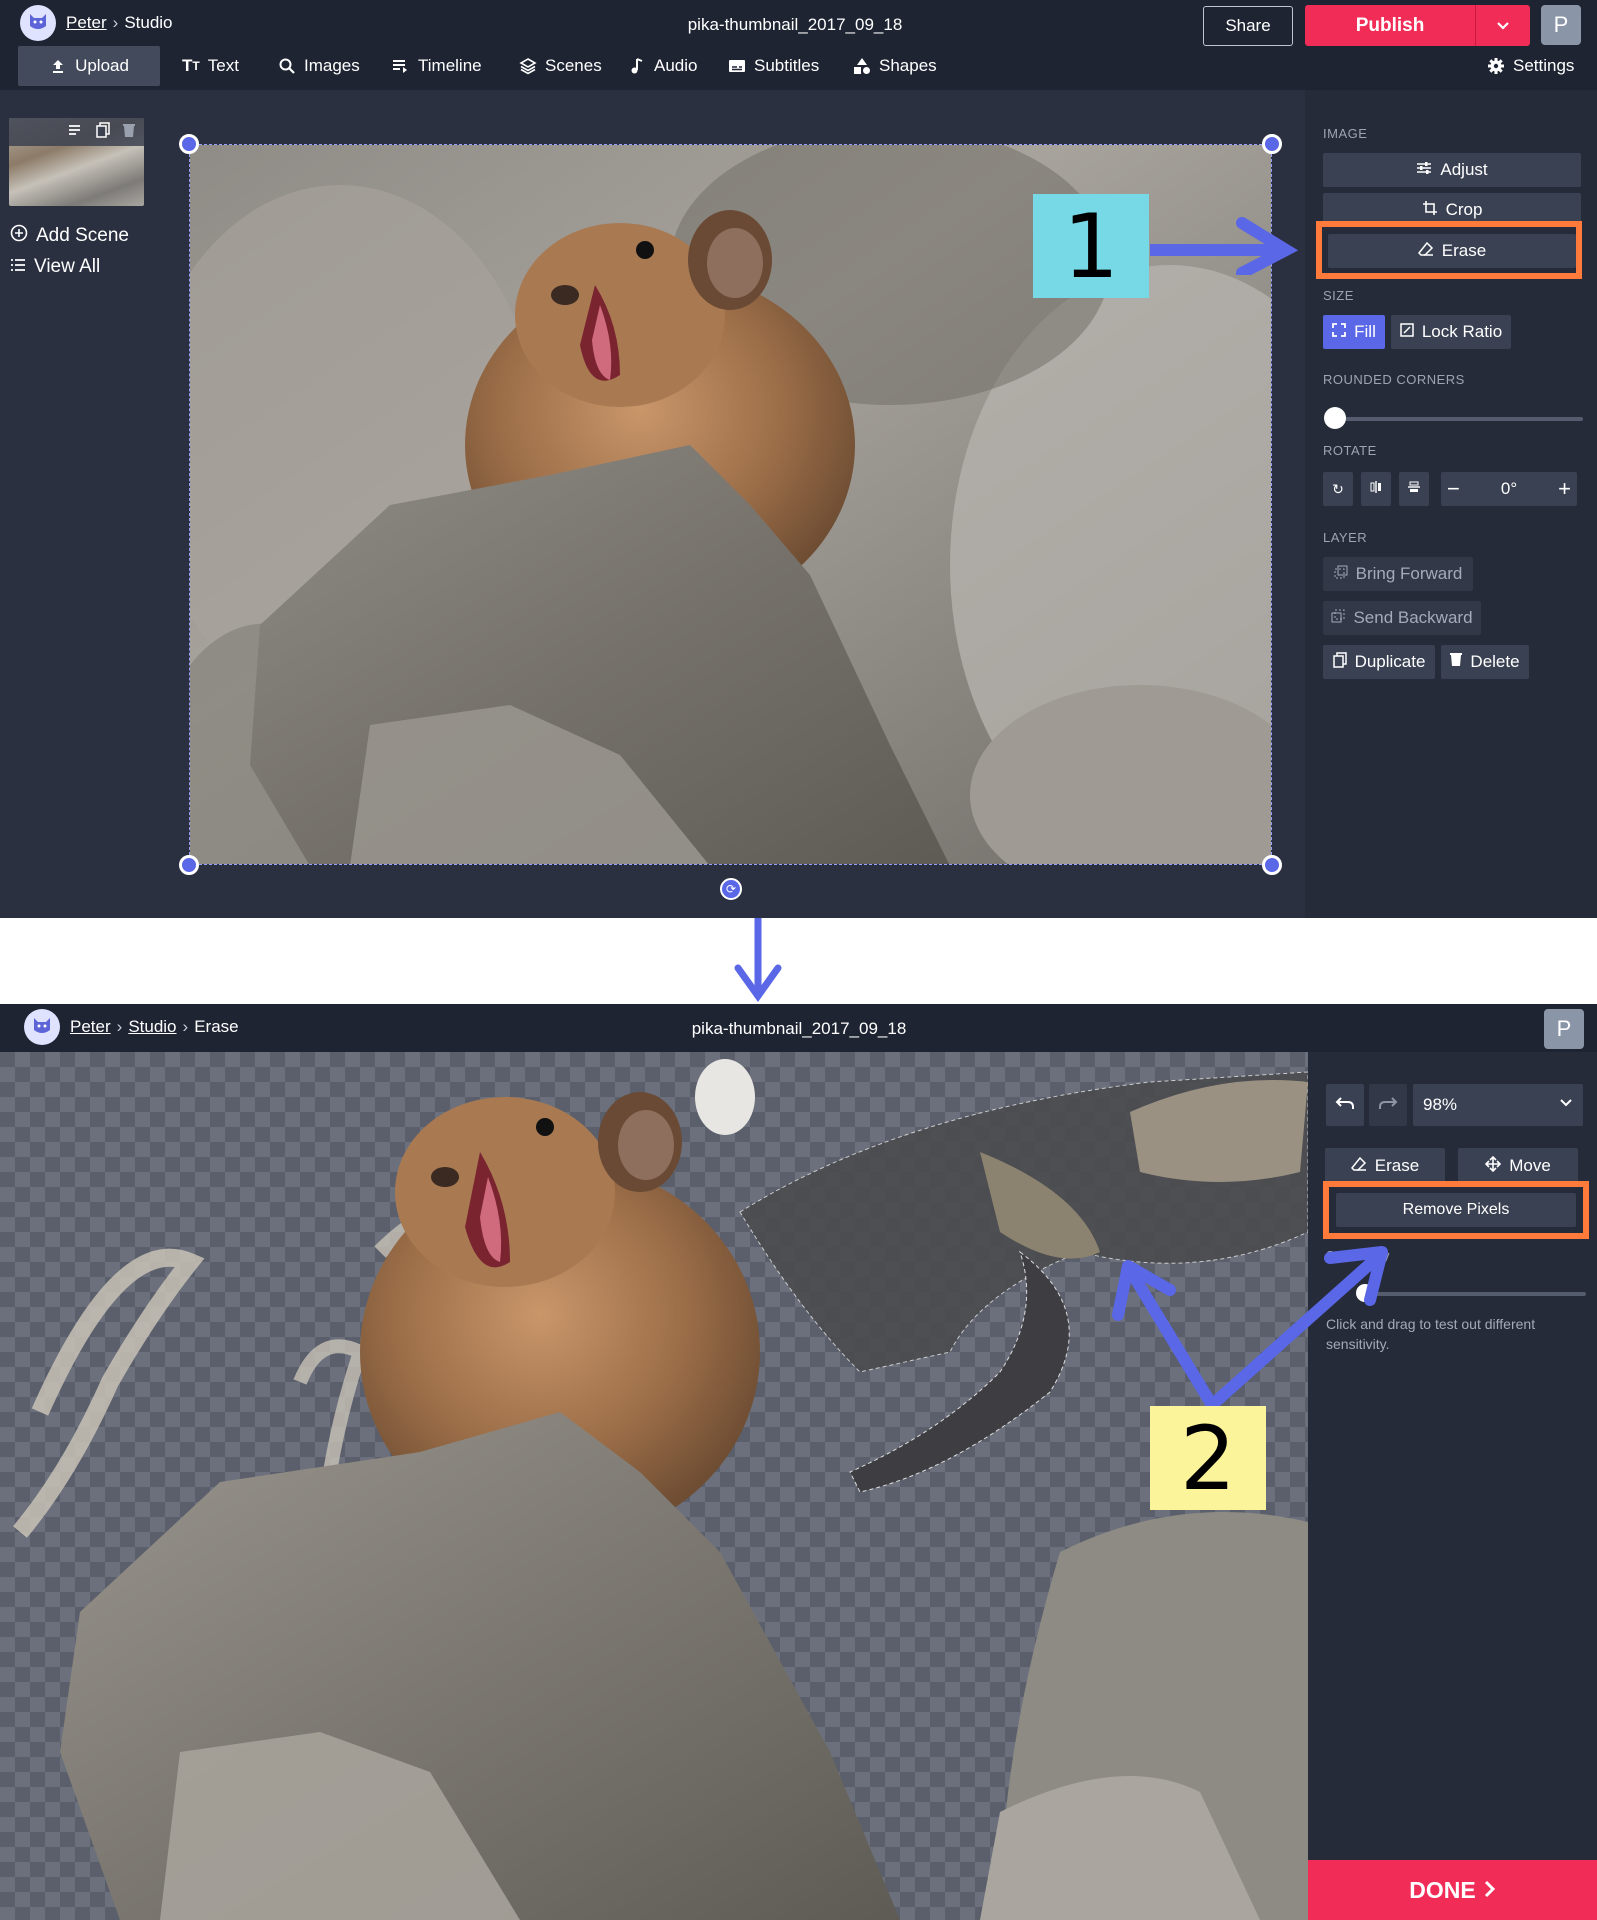  I want to click on sliders-icon, so click(1424, 170).